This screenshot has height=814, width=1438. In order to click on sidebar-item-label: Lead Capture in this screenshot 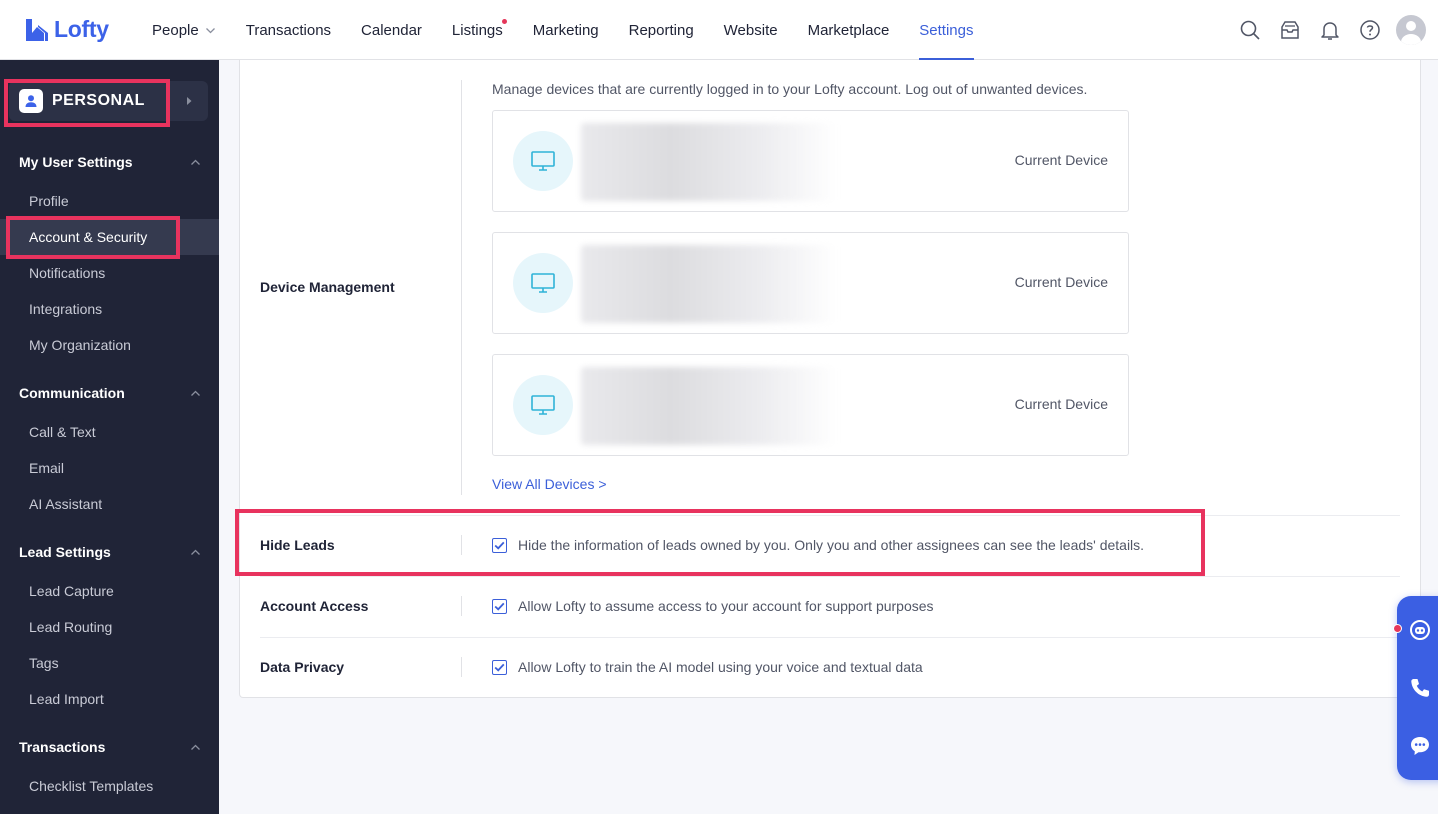, I will do `click(71, 591)`.